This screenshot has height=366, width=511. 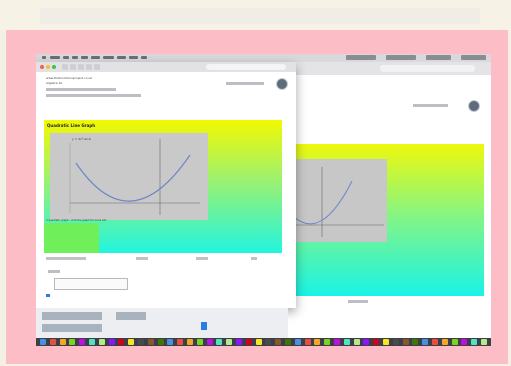 I want to click on comment-input, so click(x=91, y=284).